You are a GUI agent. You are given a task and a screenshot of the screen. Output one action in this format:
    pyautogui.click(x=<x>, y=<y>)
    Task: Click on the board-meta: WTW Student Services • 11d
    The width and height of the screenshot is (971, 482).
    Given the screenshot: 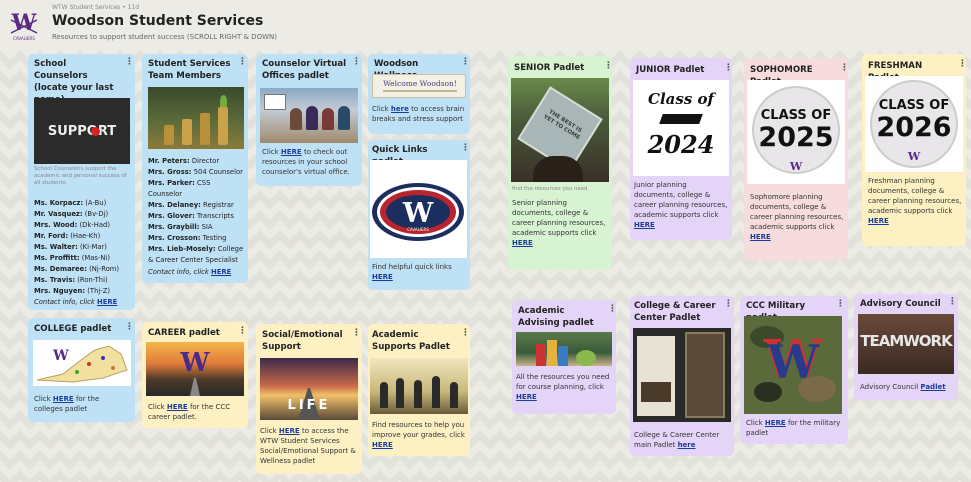 What is the action you would take?
    pyautogui.click(x=96, y=7)
    